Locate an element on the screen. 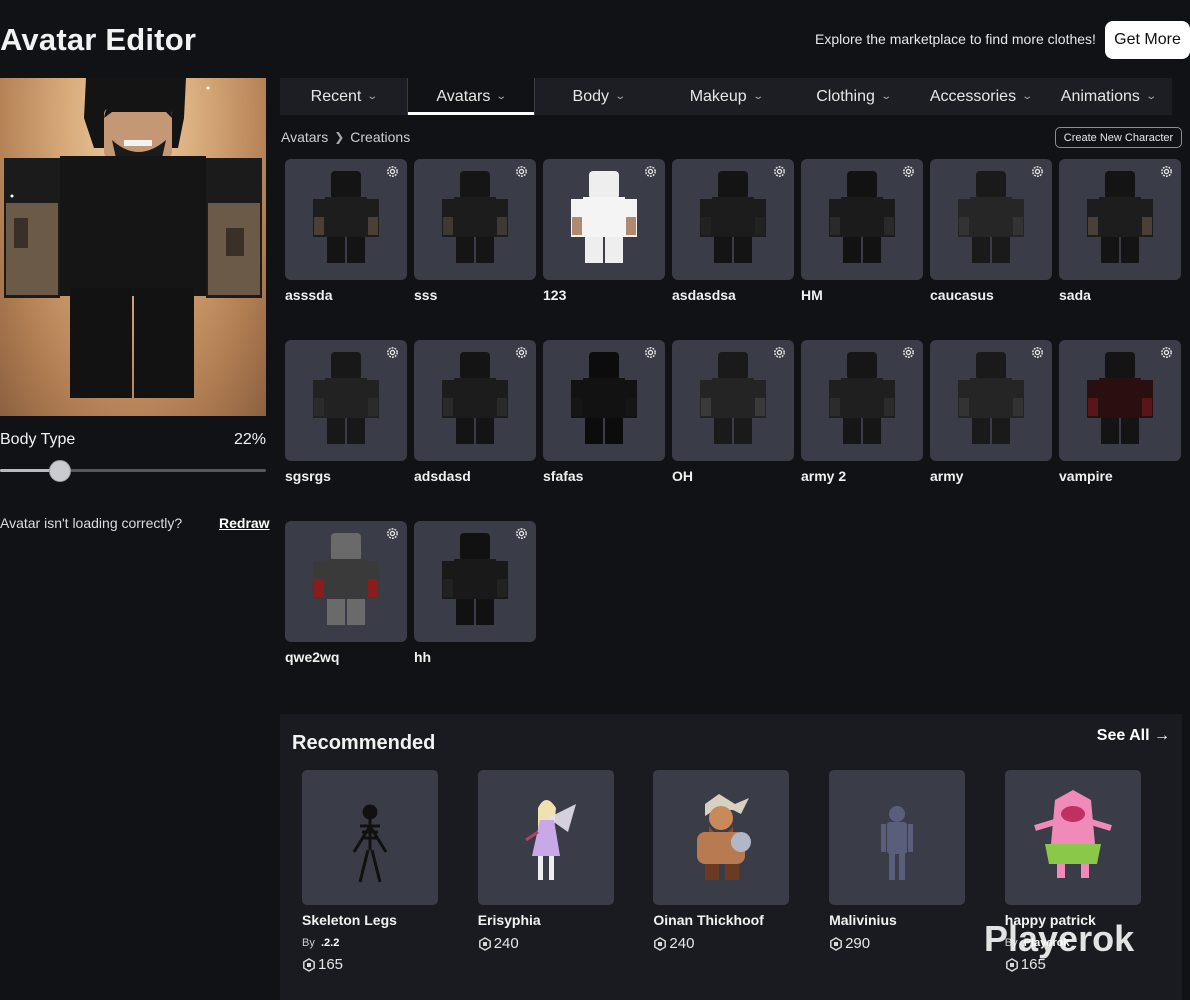  item-creator: By .2.2 is located at coordinates (320, 943).